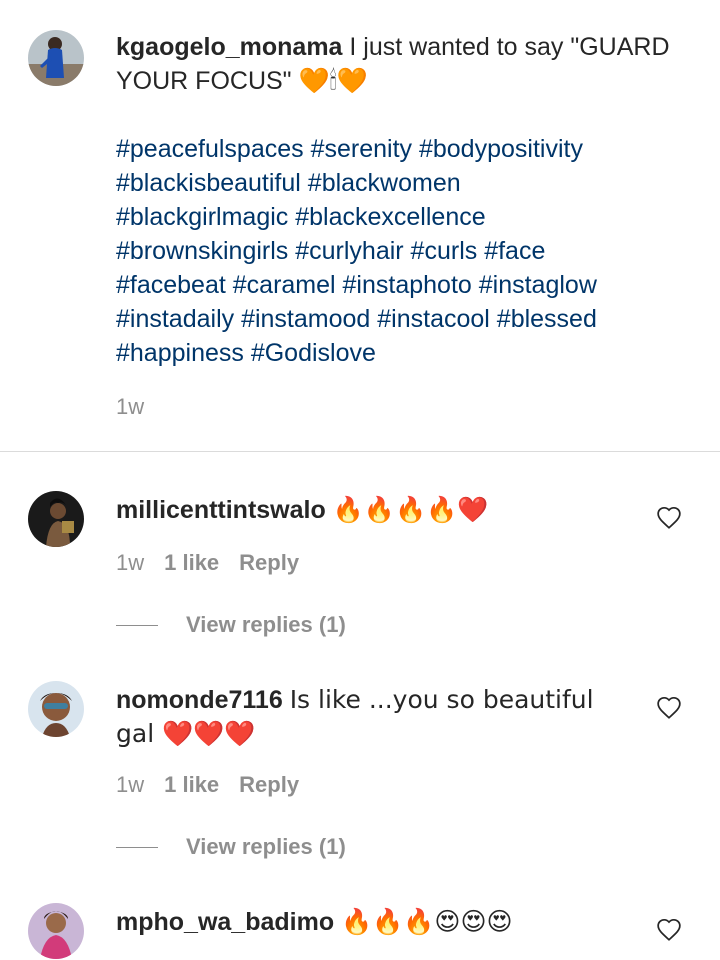 Image resolution: width=720 pixels, height=960 pixels. What do you see at coordinates (410, 509) in the screenshot?
I see `comment-message: 🔥🔥🔥🔥❤️` at bounding box center [410, 509].